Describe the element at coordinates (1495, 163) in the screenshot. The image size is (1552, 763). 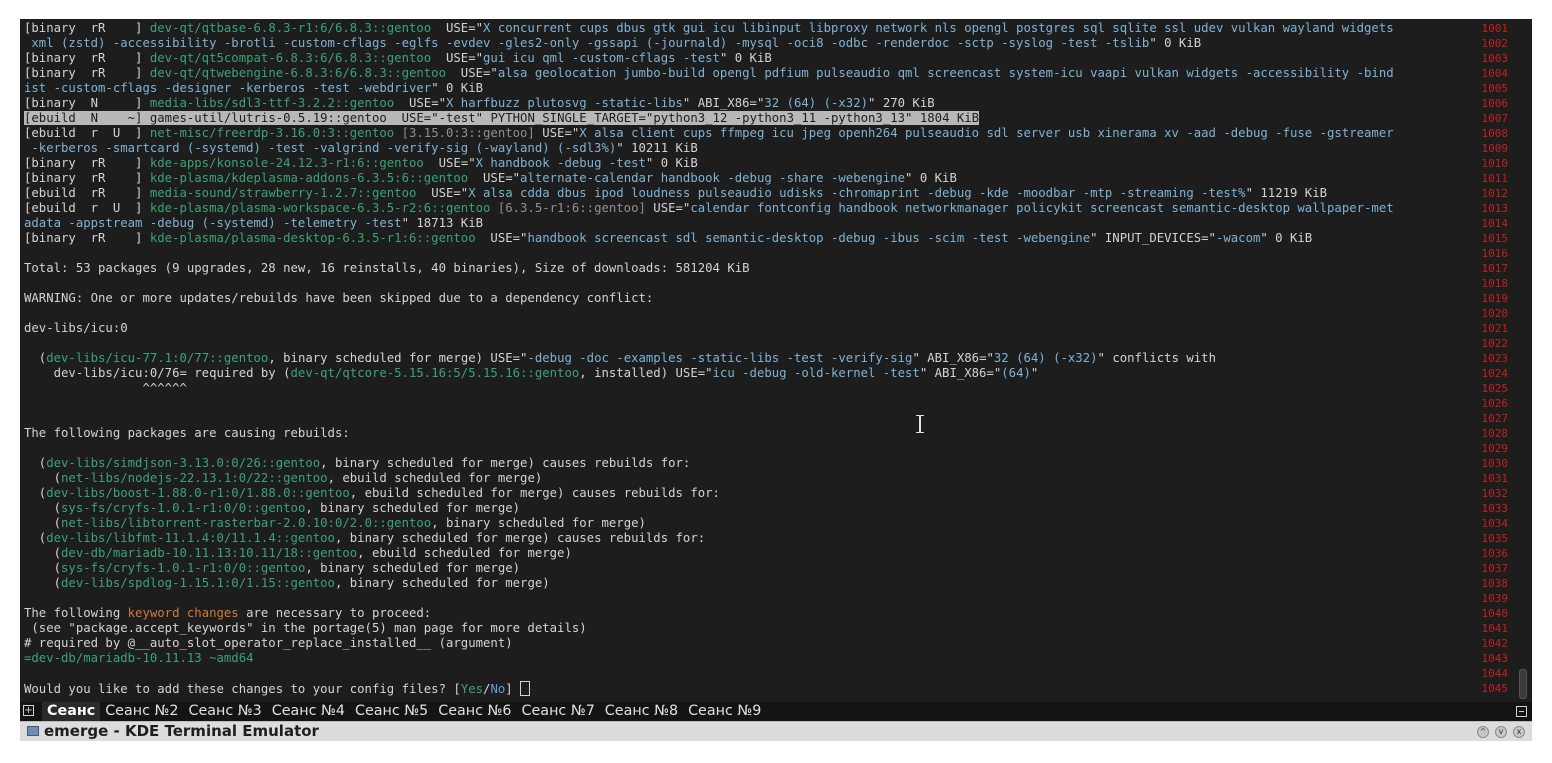
I see `line-number: 1010` at that location.